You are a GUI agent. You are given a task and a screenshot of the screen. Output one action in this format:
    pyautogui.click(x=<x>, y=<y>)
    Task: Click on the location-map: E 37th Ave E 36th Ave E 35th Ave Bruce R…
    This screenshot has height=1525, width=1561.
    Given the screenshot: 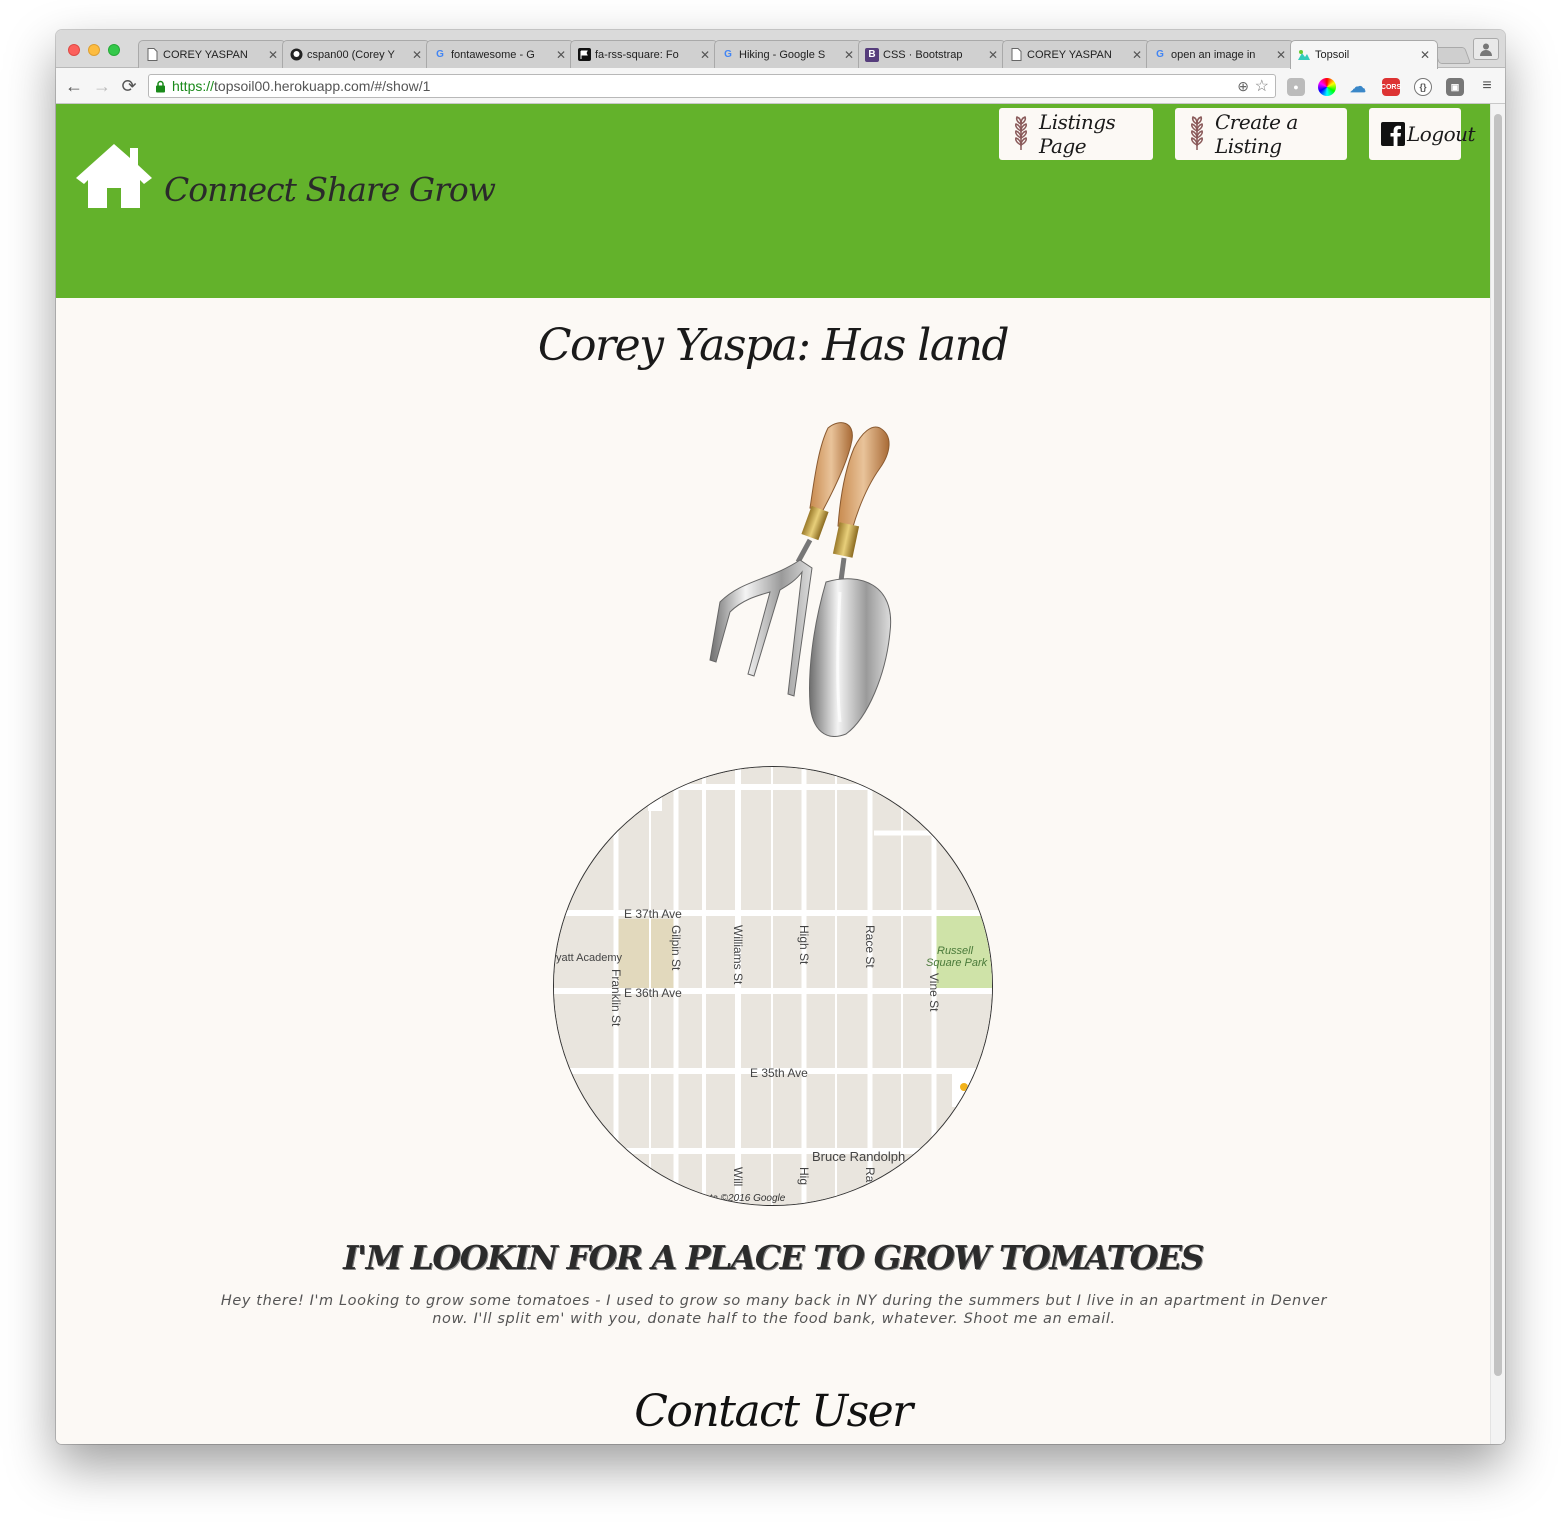 What is the action you would take?
    pyautogui.click(x=773, y=986)
    